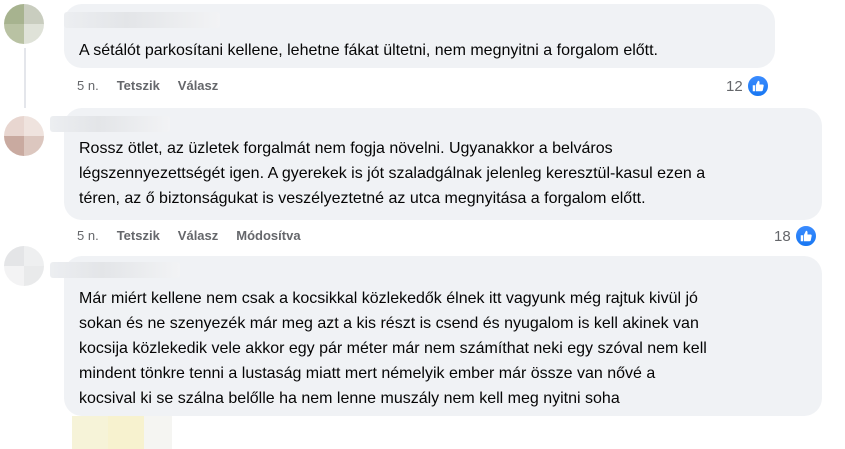  I want to click on comment-actions: 5 n. Tetszik Válasz Módosítva, so click(198, 235).